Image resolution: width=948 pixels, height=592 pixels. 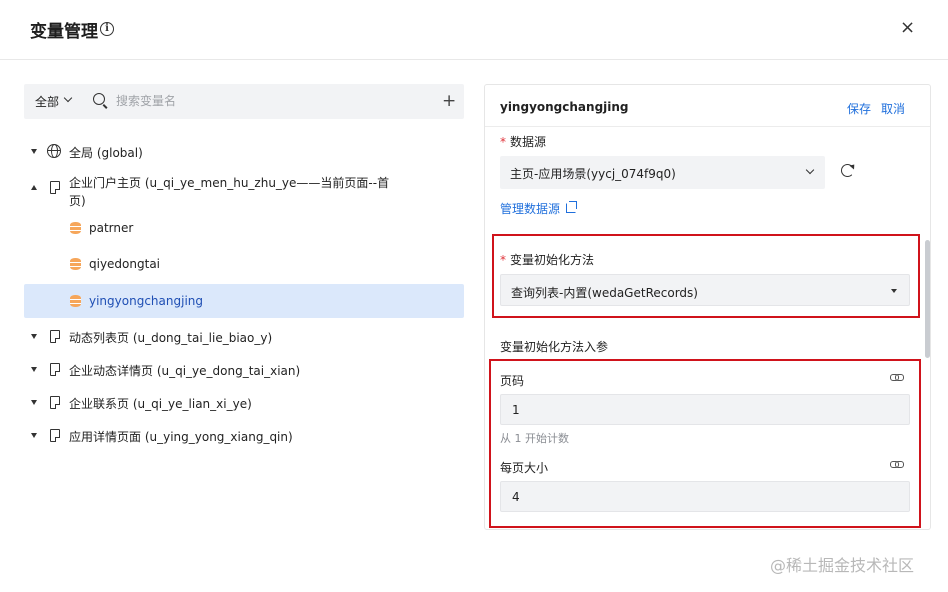 What do you see at coordinates (244, 152) in the screenshot?
I see `tree-node-global: 全局 (global)` at bounding box center [244, 152].